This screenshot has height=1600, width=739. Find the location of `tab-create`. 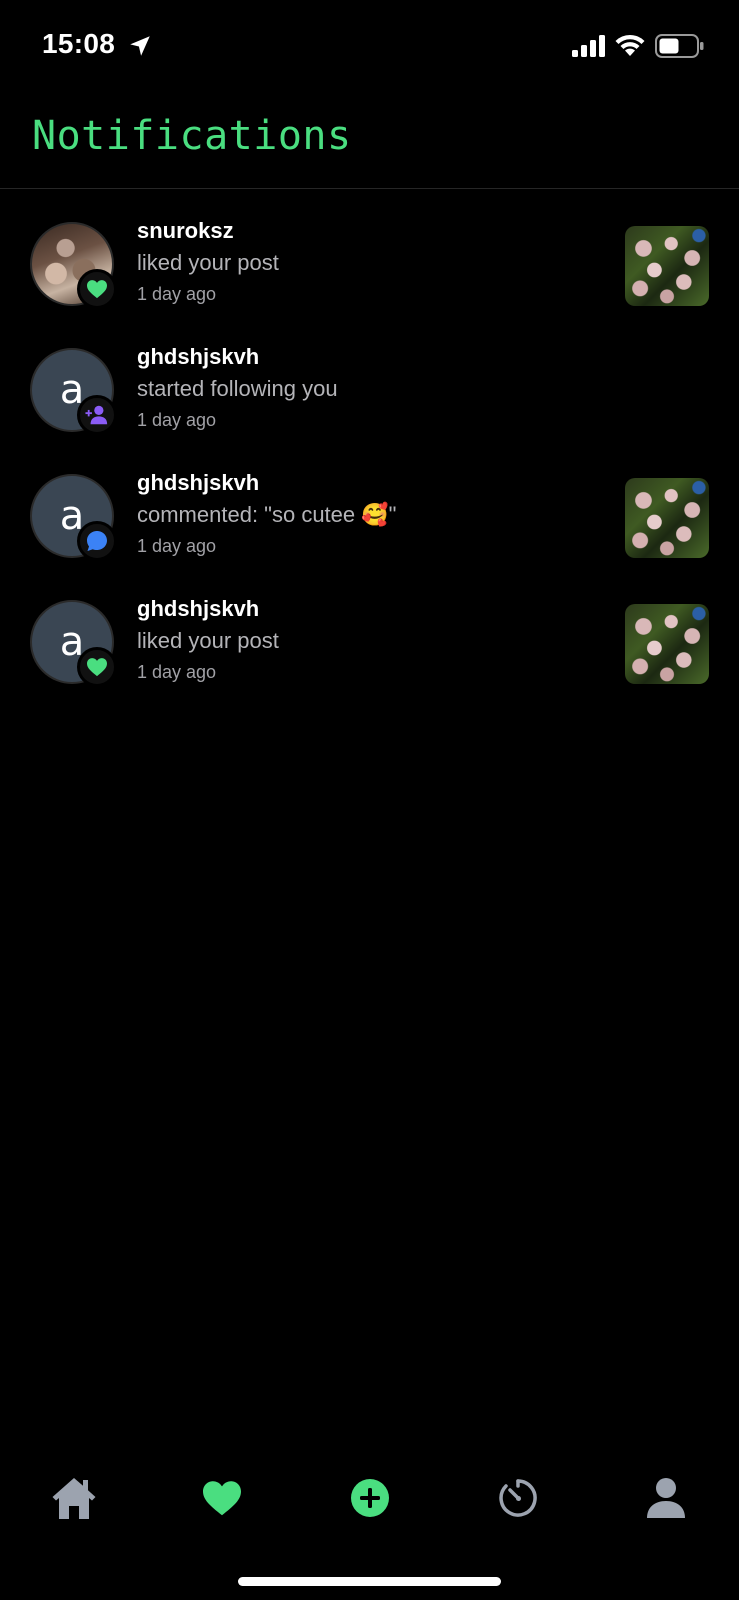

tab-create is located at coordinates (370, 1498).